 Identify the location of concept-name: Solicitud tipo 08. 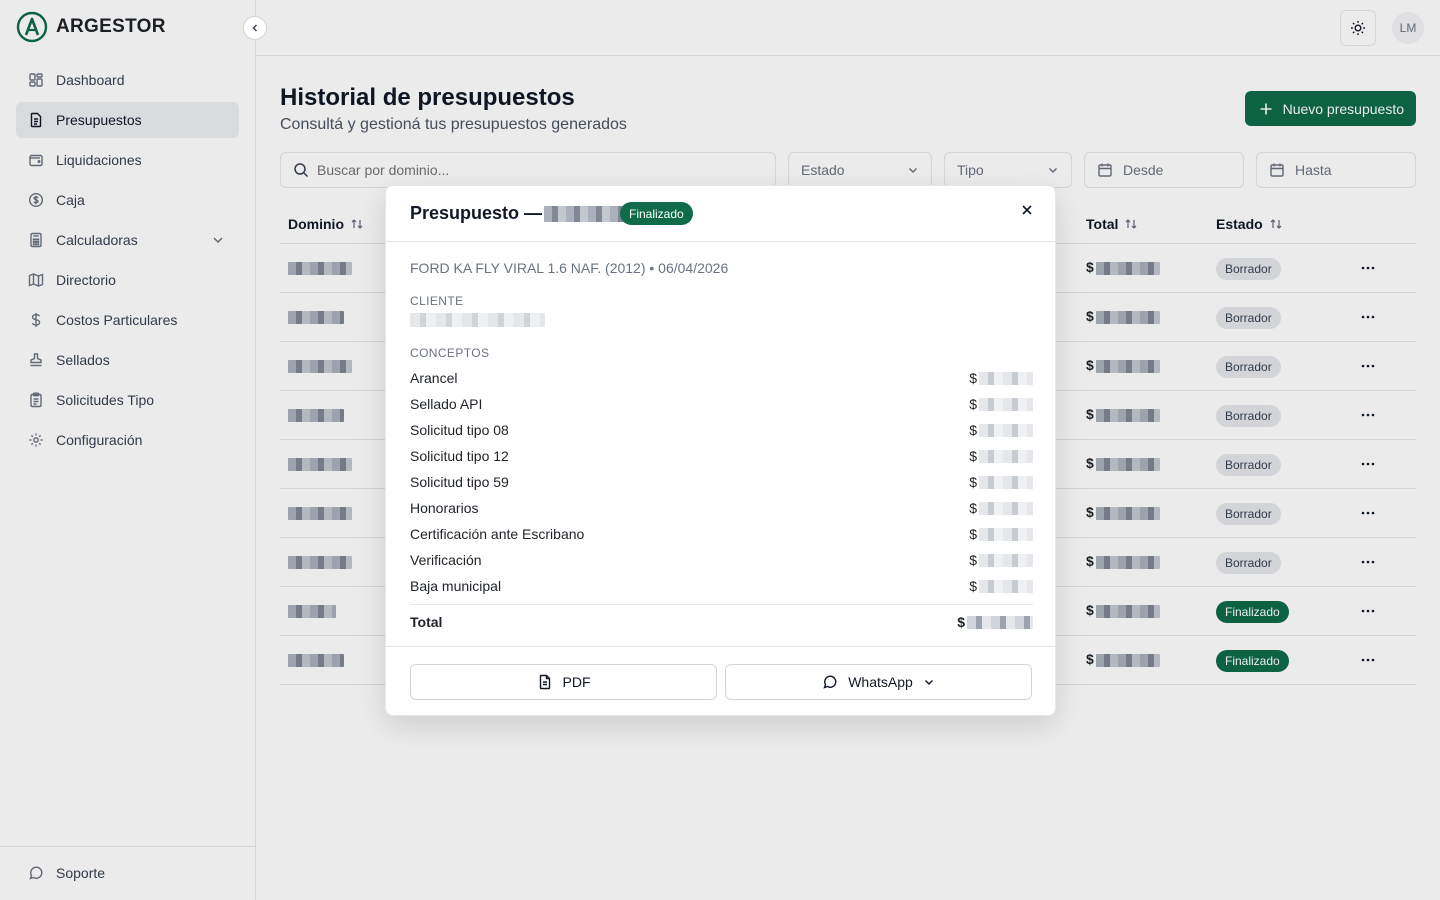
(459, 430).